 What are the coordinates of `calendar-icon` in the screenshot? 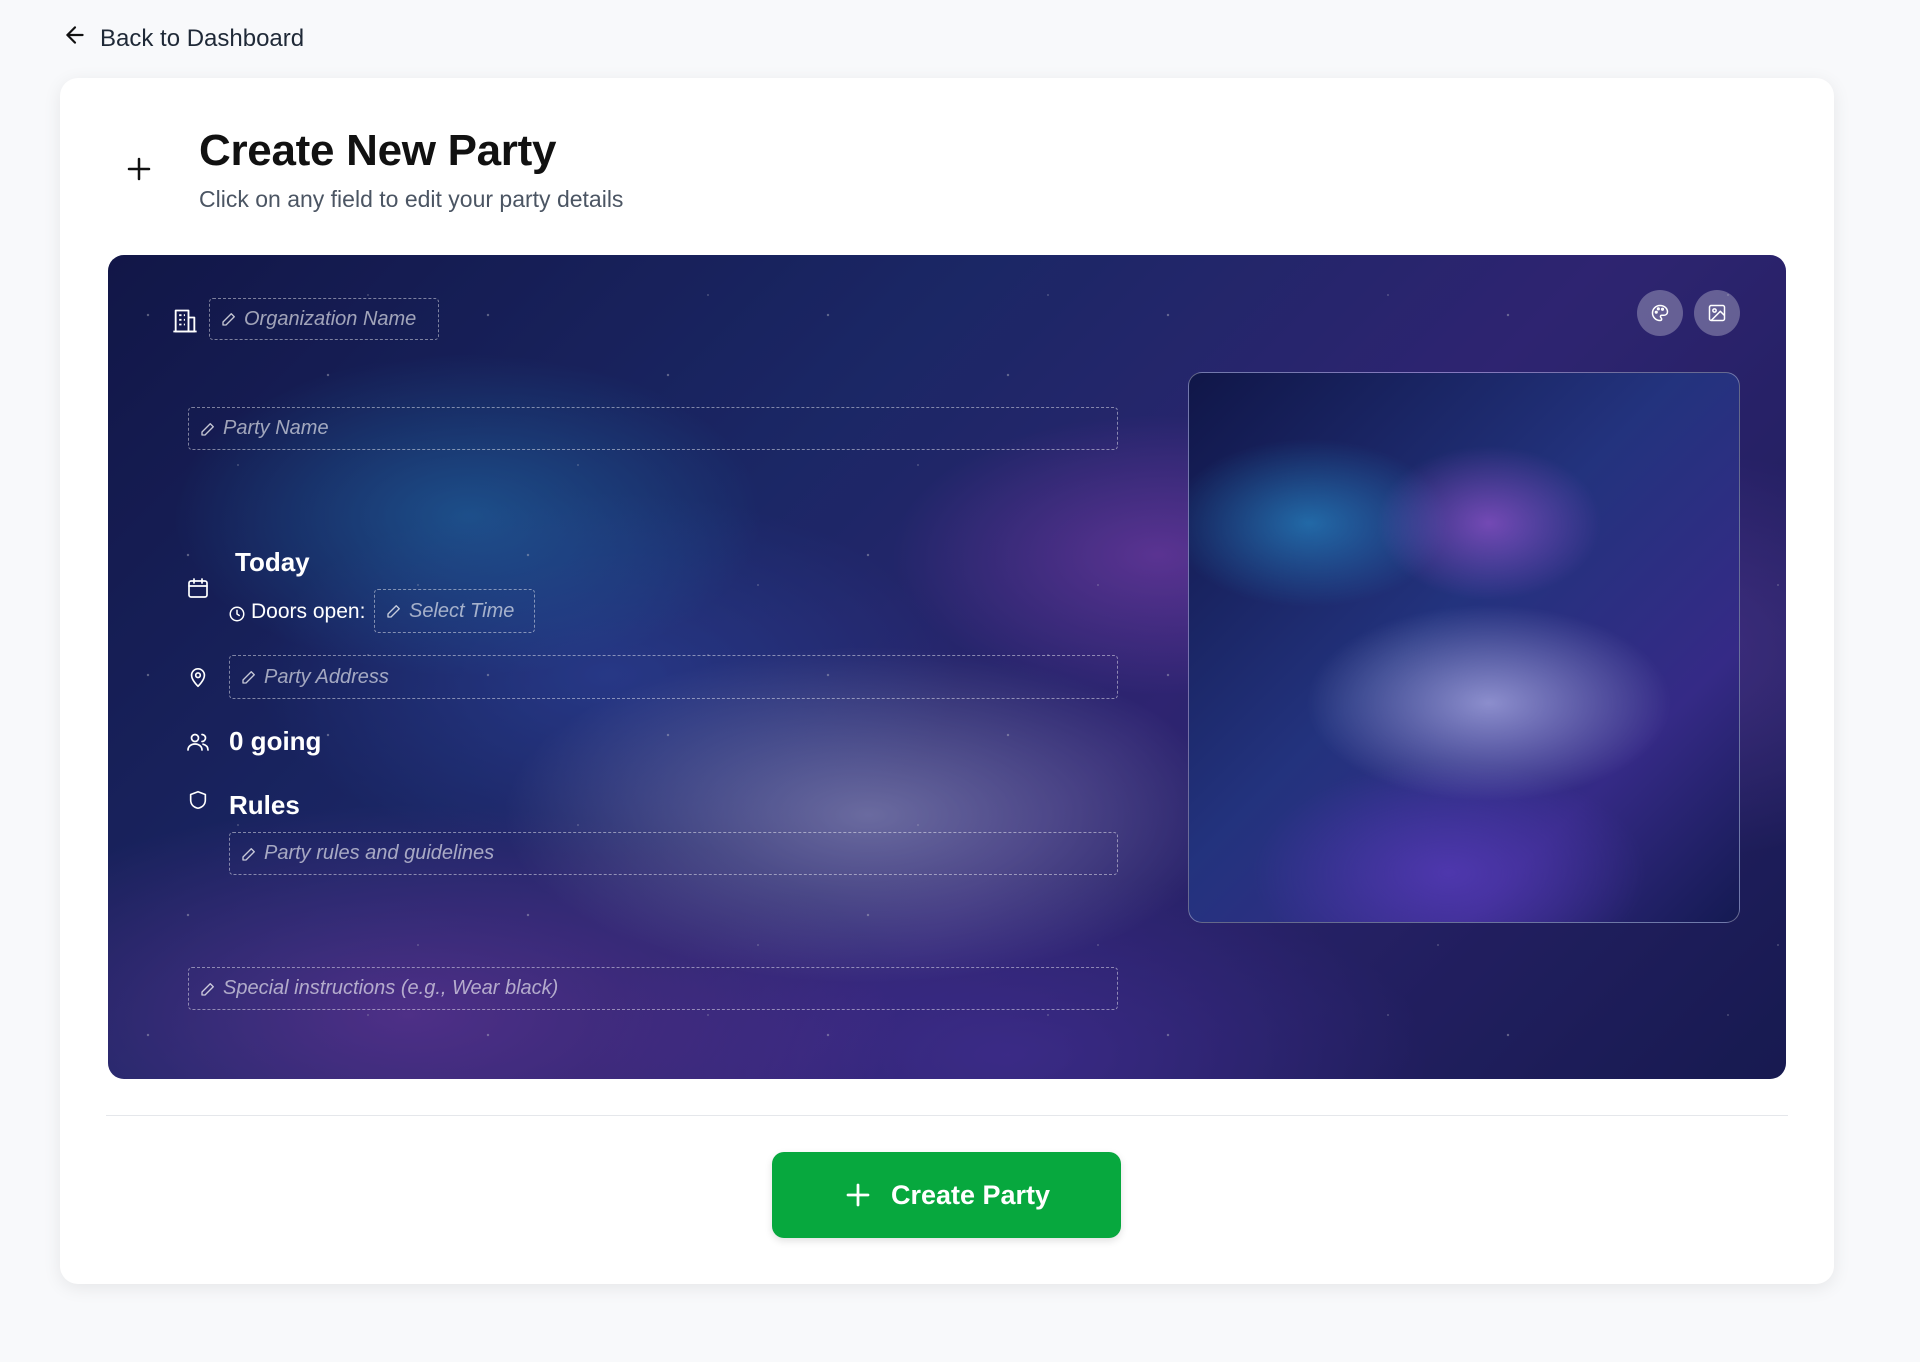 It's located at (198, 588).